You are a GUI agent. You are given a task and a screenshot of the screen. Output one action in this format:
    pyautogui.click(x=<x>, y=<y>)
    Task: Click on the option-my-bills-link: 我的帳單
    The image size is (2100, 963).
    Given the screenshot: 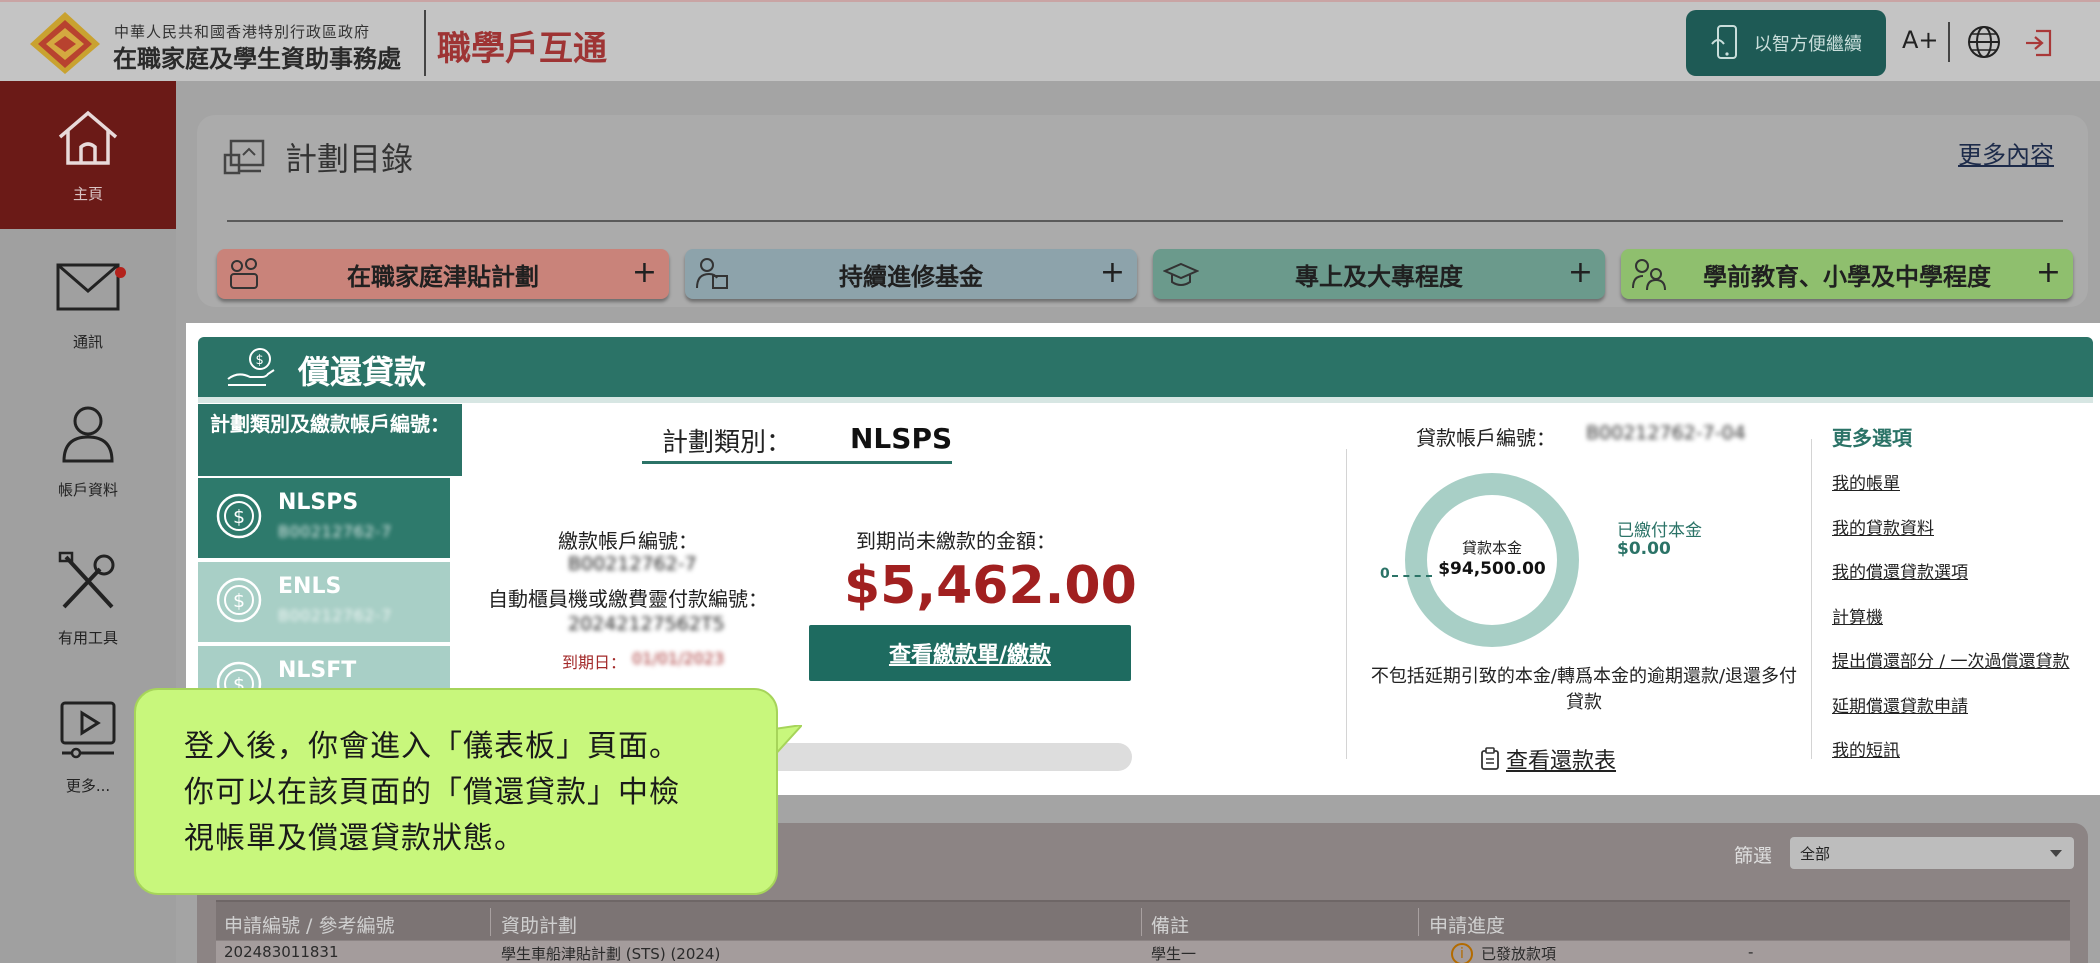 What is the action you would take?
    pyautogui.click(x=1866, y=481)
    